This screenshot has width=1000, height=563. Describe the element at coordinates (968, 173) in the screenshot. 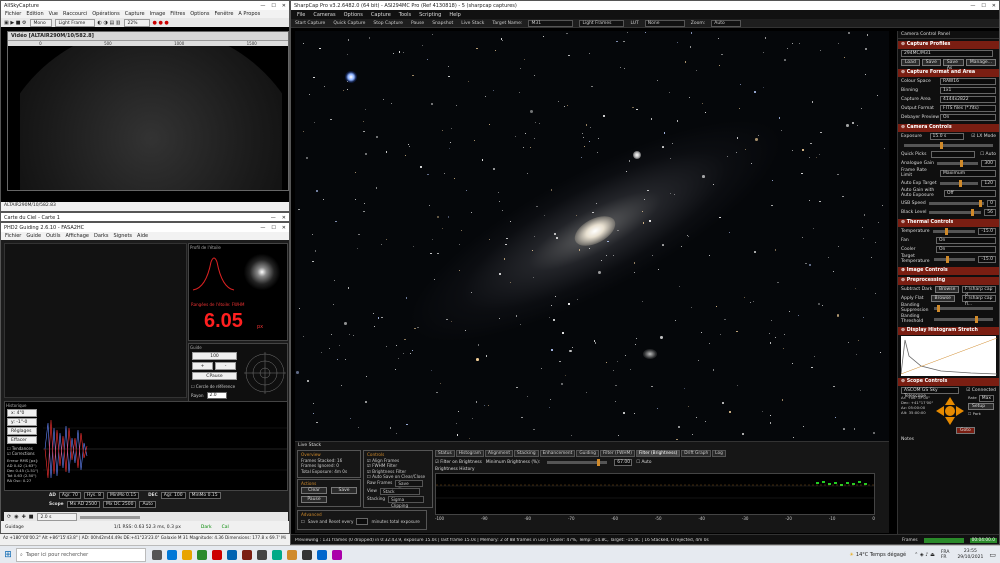

I see `frame-rate-select: Maximum` at that location.